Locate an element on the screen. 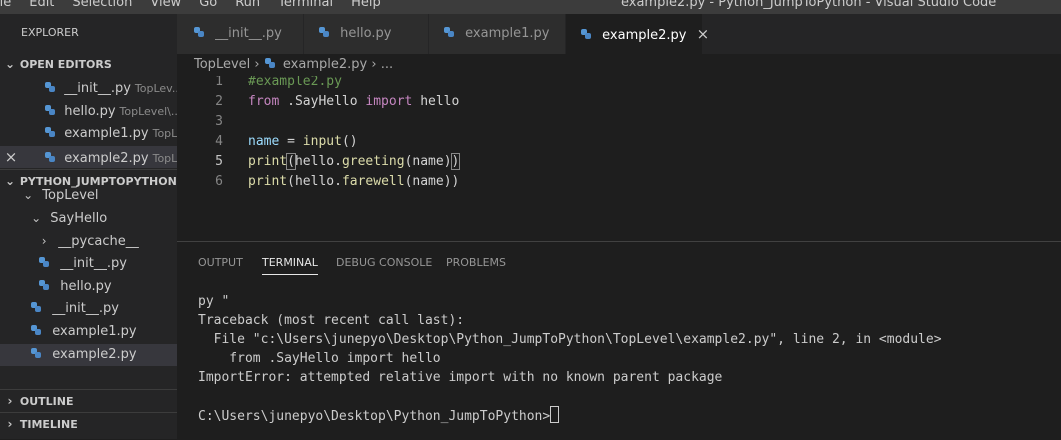 The width and height of the screenshot is (1061, 440). code-punct: () is located at coordinates (349, 141).